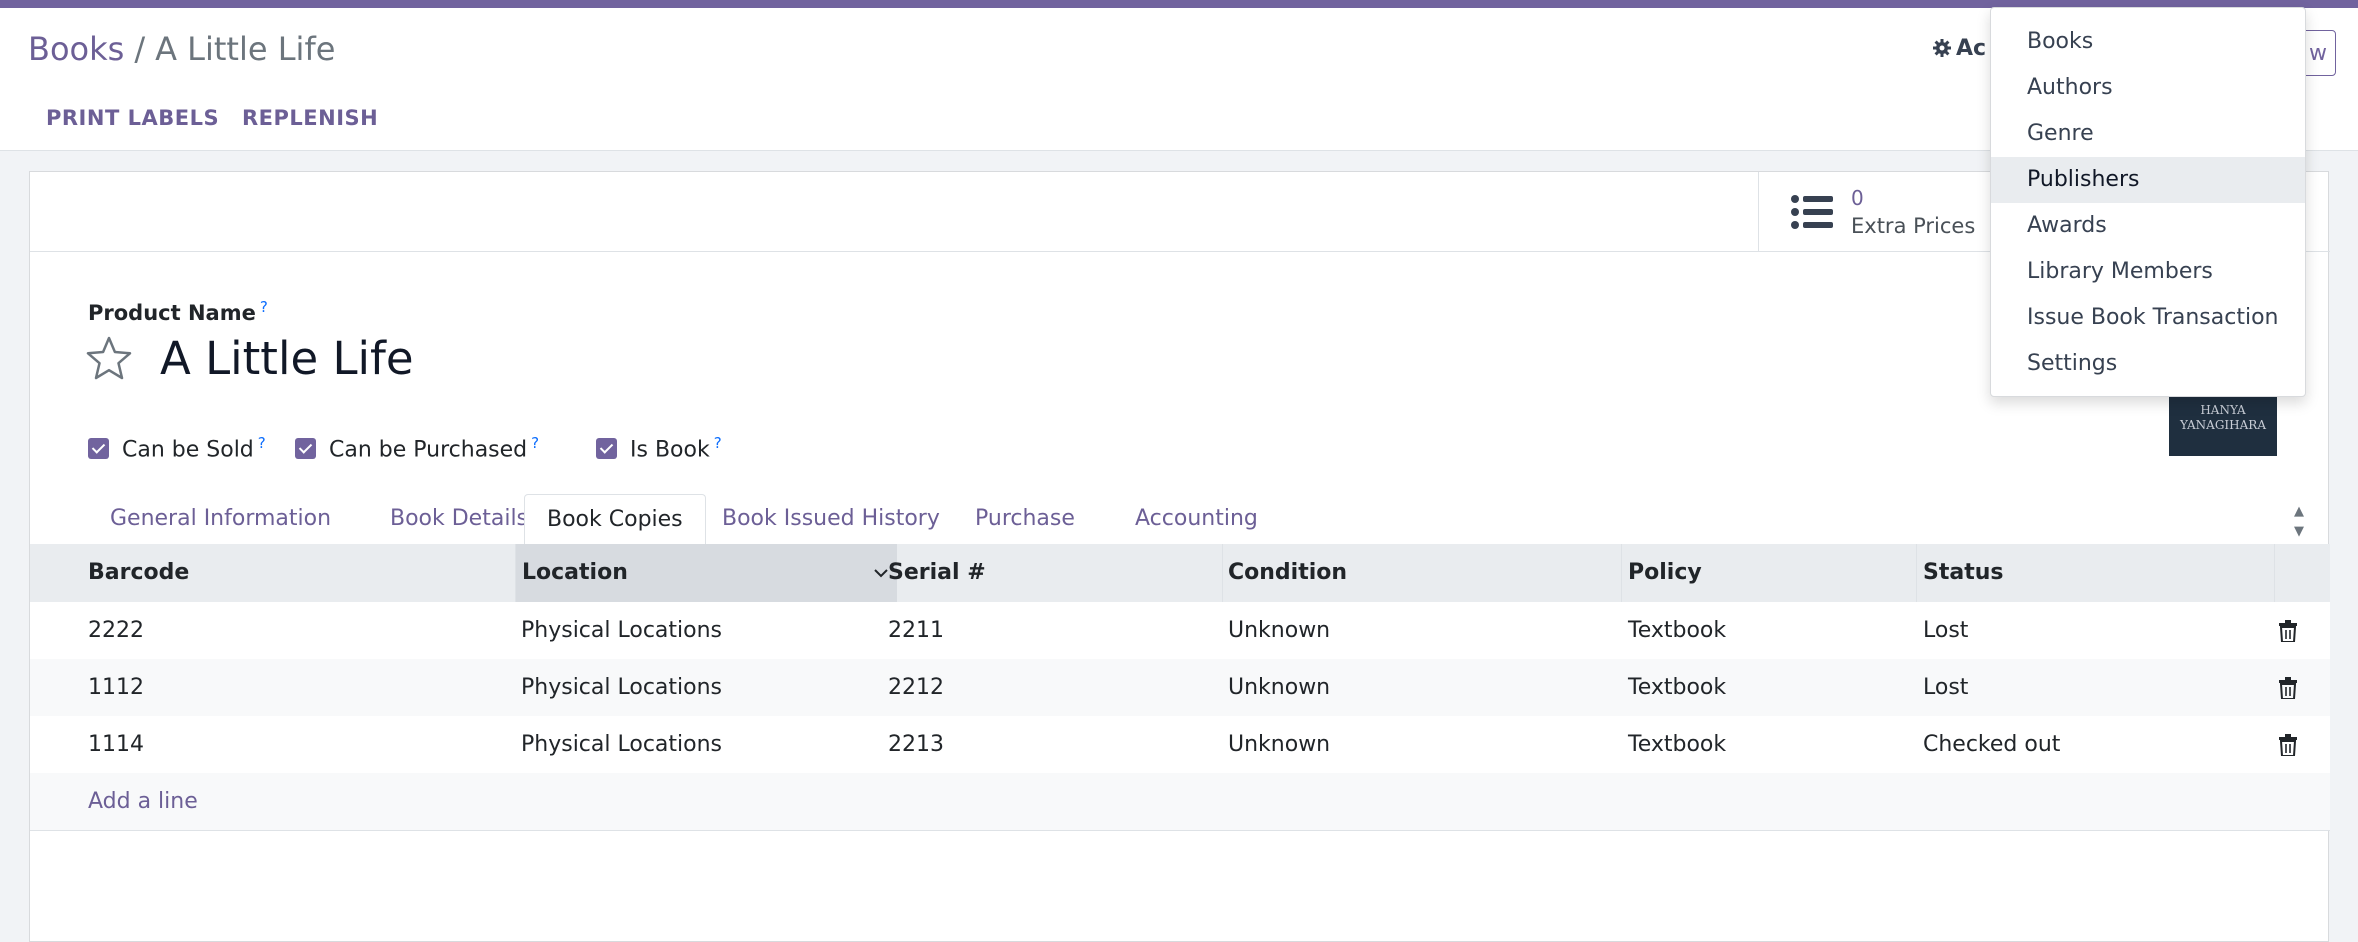 The image size is (2358, 942). I want to click on menu-item-genre: Genre, so click(2148, 134).